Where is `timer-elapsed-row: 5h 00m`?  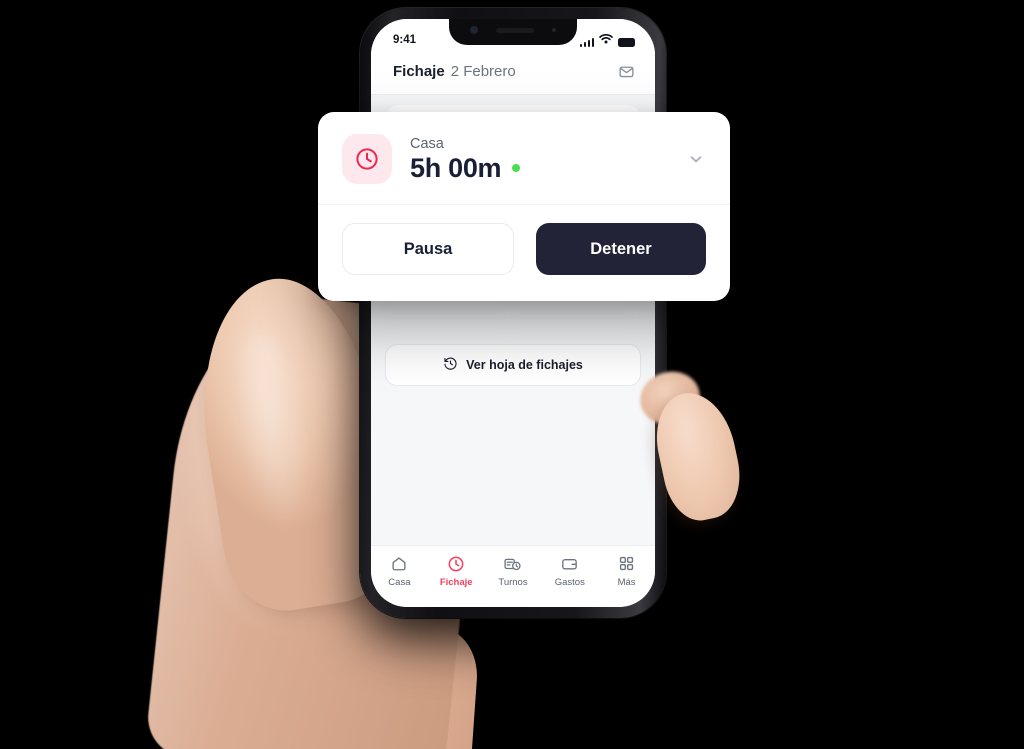
timer-elapsed-row: 5h 00m is located at coordinates (465, 168).